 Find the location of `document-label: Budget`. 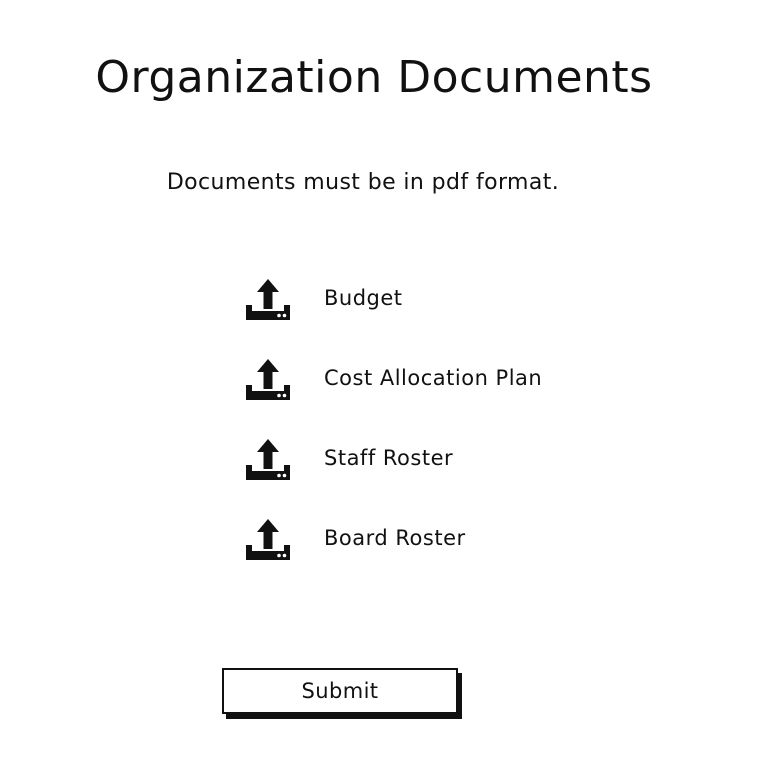

document-label: Budget is located at coordinates (363, 298).